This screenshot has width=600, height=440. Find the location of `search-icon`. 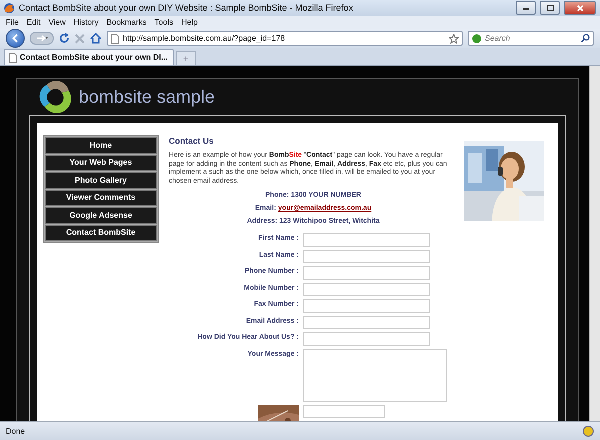

search-icon is located at coordinates (585, 38).